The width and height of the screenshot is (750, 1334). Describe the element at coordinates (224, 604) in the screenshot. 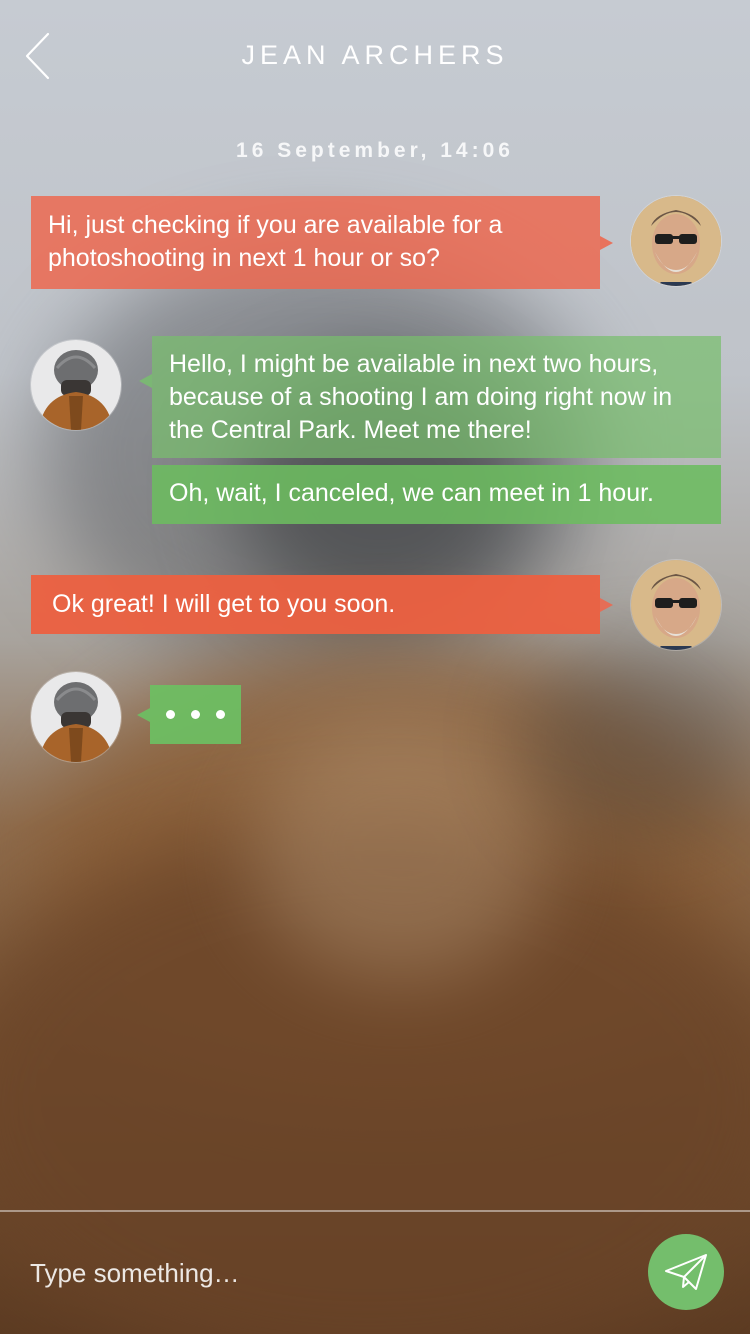

I see `message-text: Ok great! I will get to you soon.` at that location.